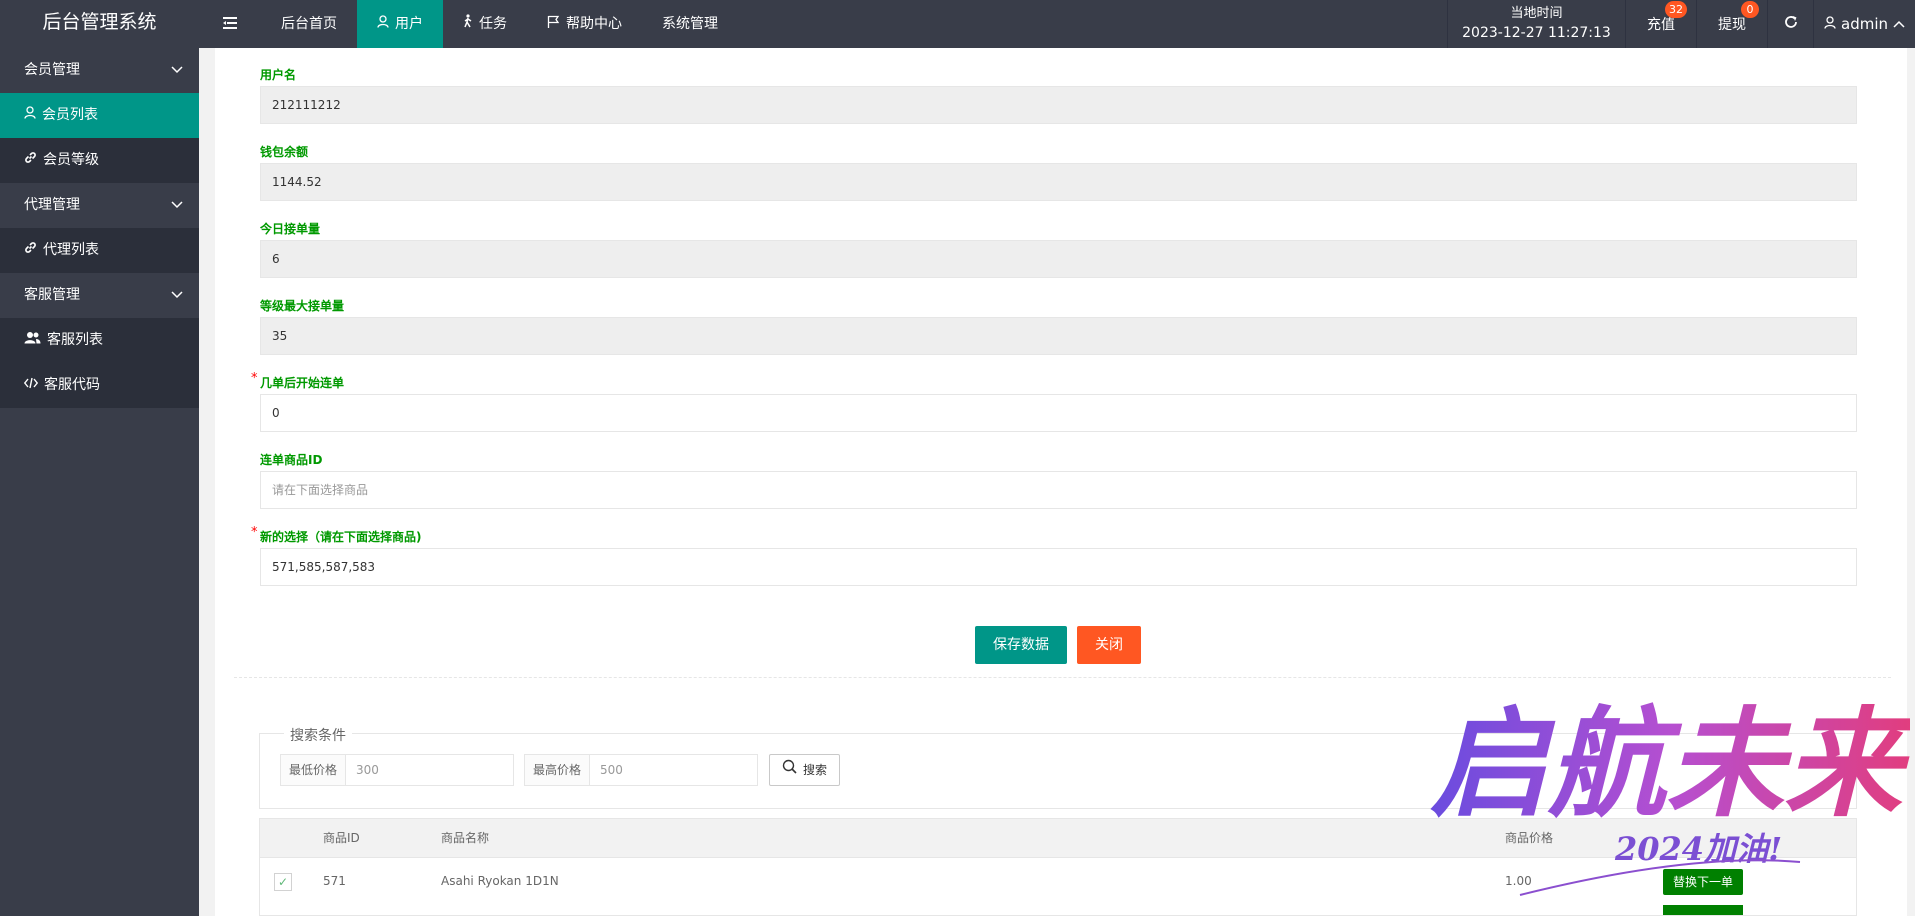 The height and width of the screenshot is (916, 1915). Describe the element at coordinates (99, 295) in the screenshot. I see `sidebar-group-support: 客服管理` at that location.